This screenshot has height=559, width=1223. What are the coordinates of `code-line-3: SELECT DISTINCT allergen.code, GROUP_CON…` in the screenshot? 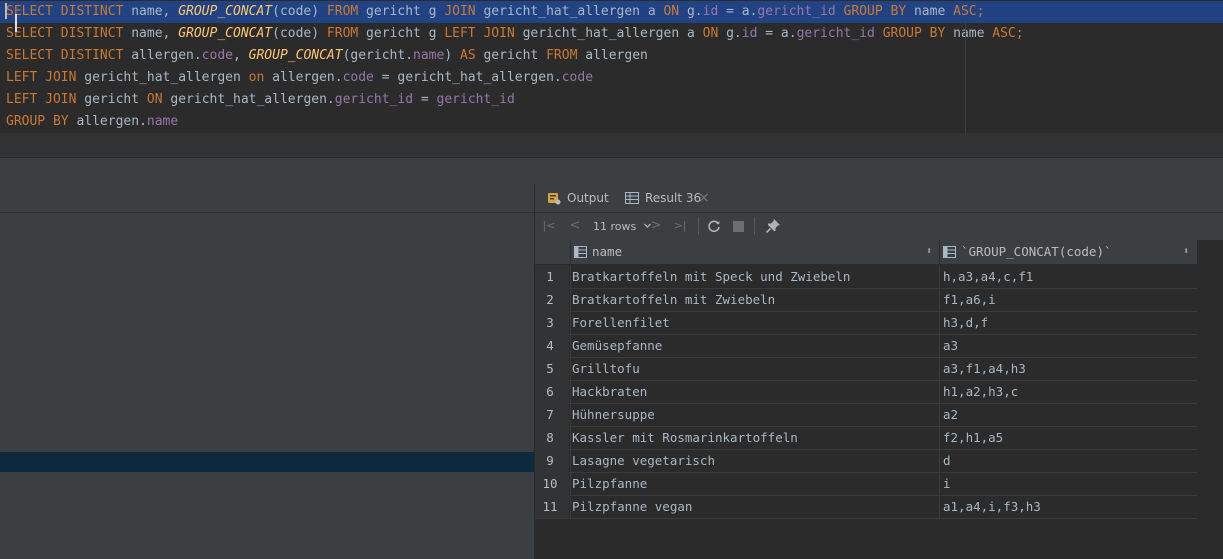 It's located at (611, 56).